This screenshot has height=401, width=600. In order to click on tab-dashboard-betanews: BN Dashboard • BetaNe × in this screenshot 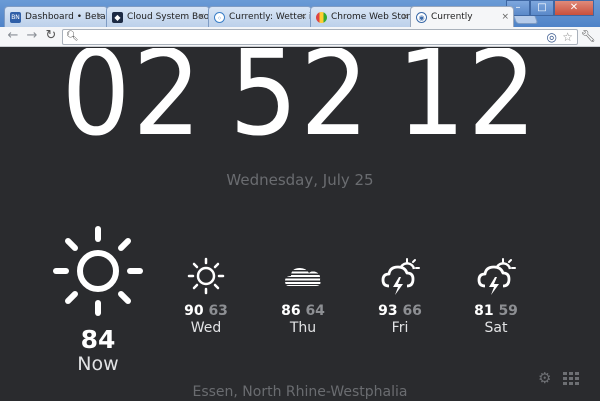, I will do `click(56, 16)`.